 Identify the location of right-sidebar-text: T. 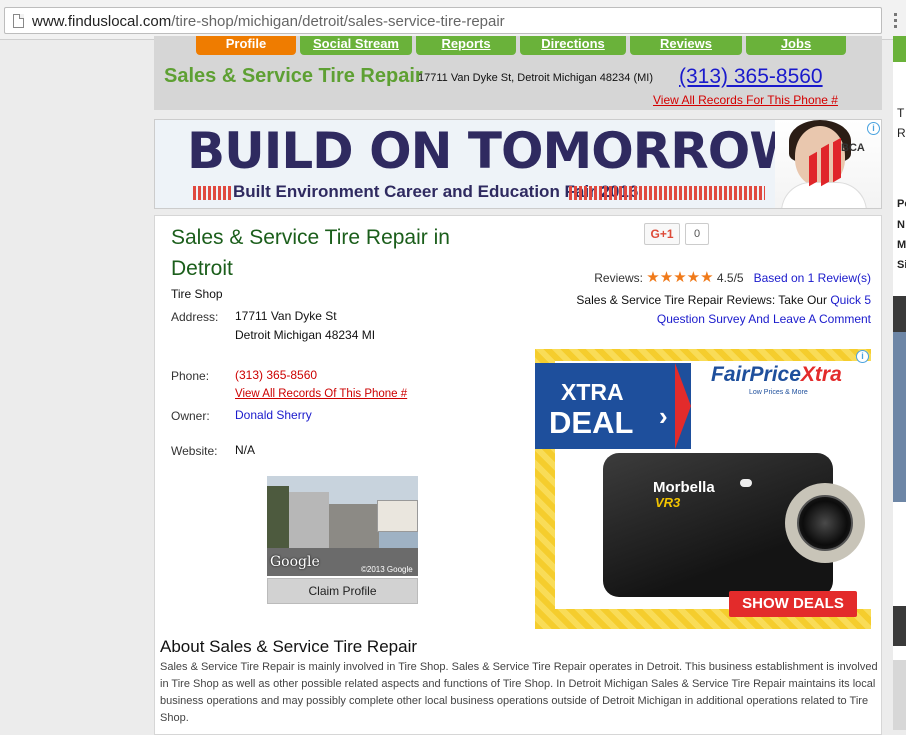
(901, 113).